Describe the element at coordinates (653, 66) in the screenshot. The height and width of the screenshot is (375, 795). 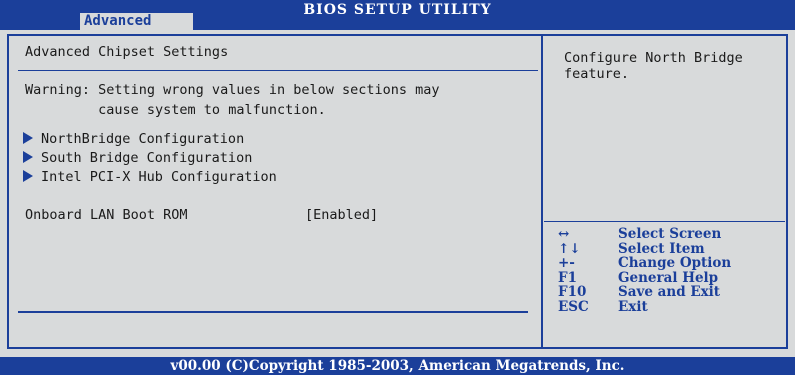
I see `help-description: Configure North Bridge feature.` at that location.